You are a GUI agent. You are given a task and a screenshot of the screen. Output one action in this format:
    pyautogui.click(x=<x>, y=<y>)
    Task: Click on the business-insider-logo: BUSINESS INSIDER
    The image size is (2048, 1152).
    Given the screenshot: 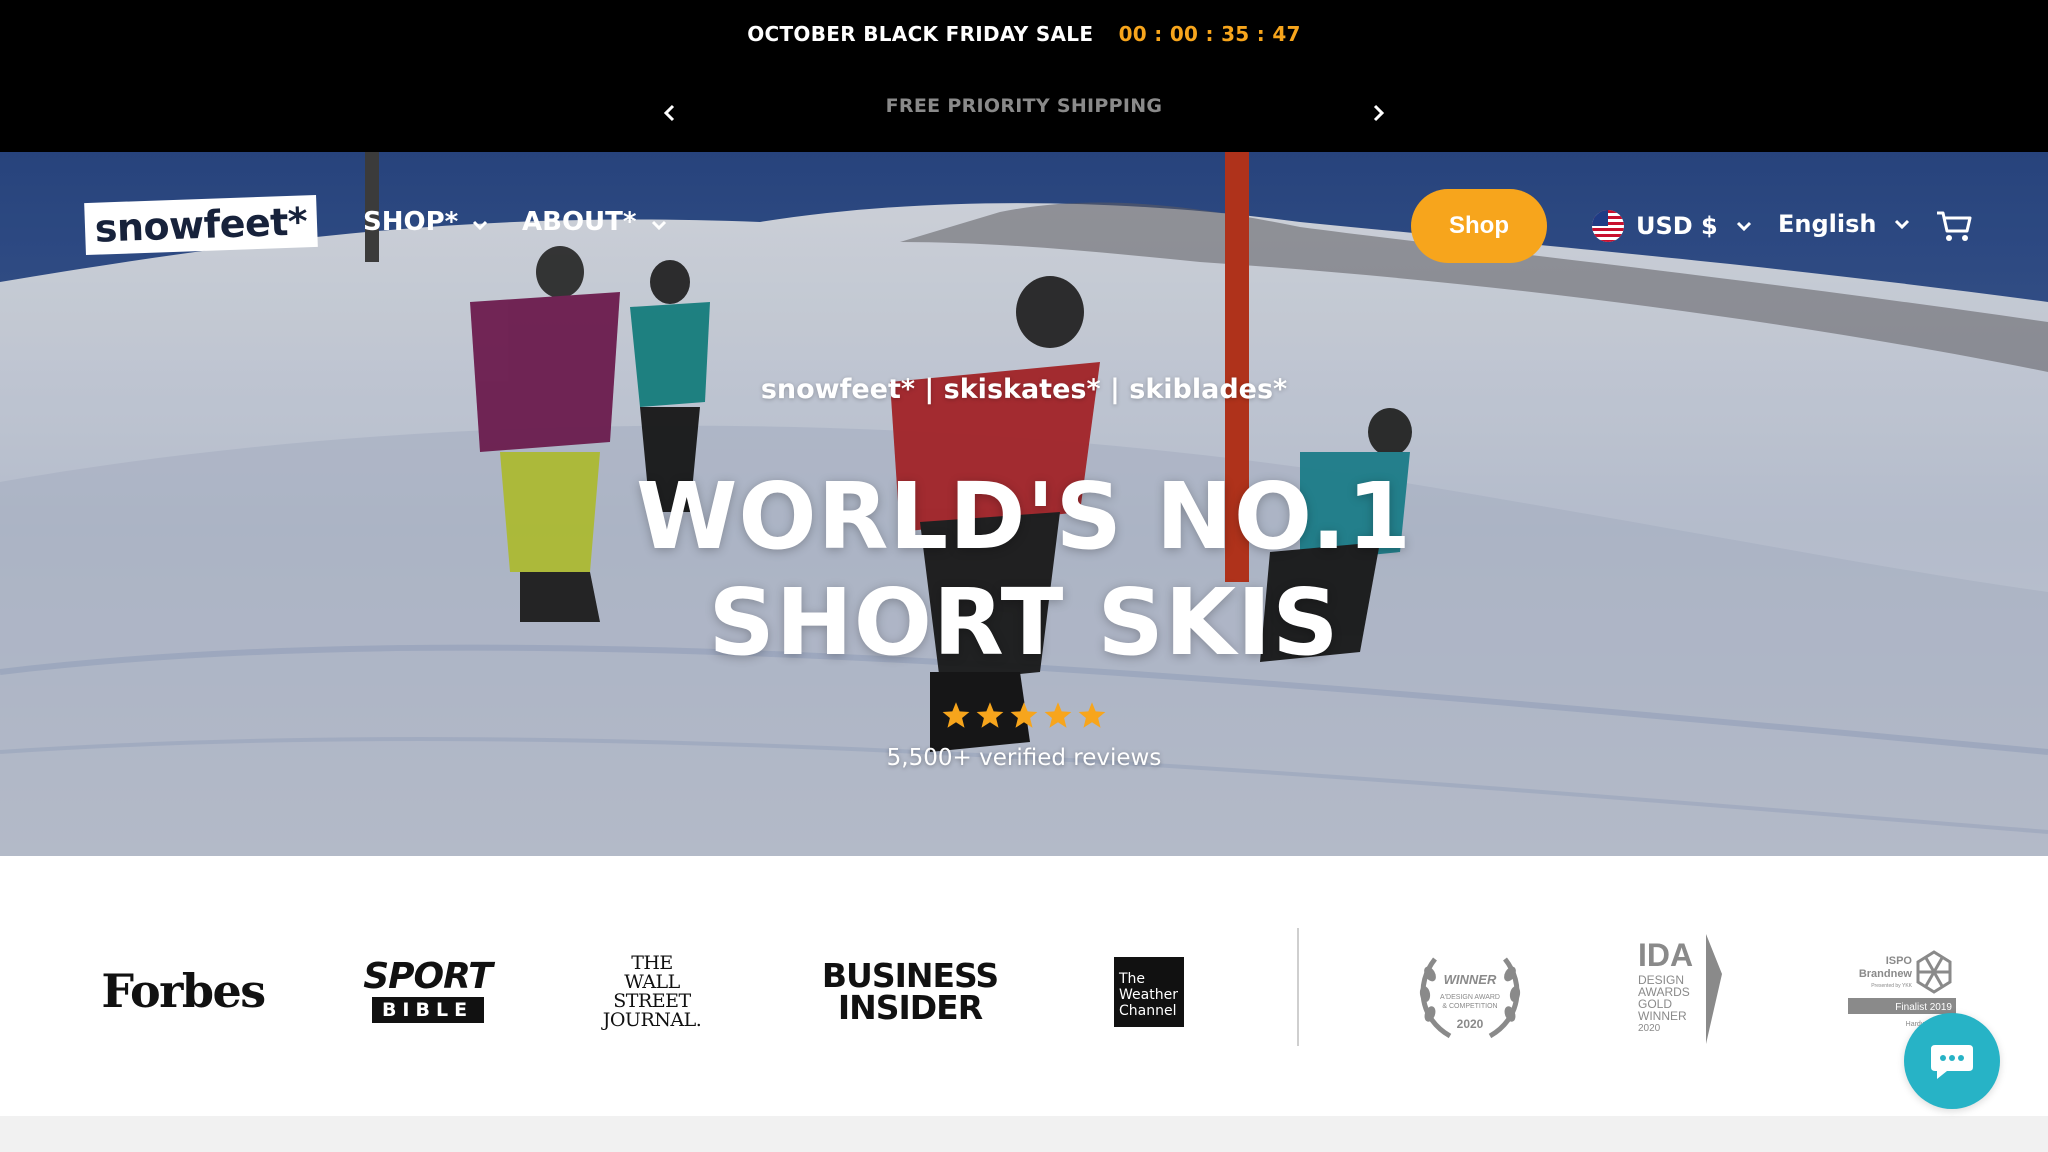 What is the action you would take?
    pyautogui.click(x=910, y=992)
    